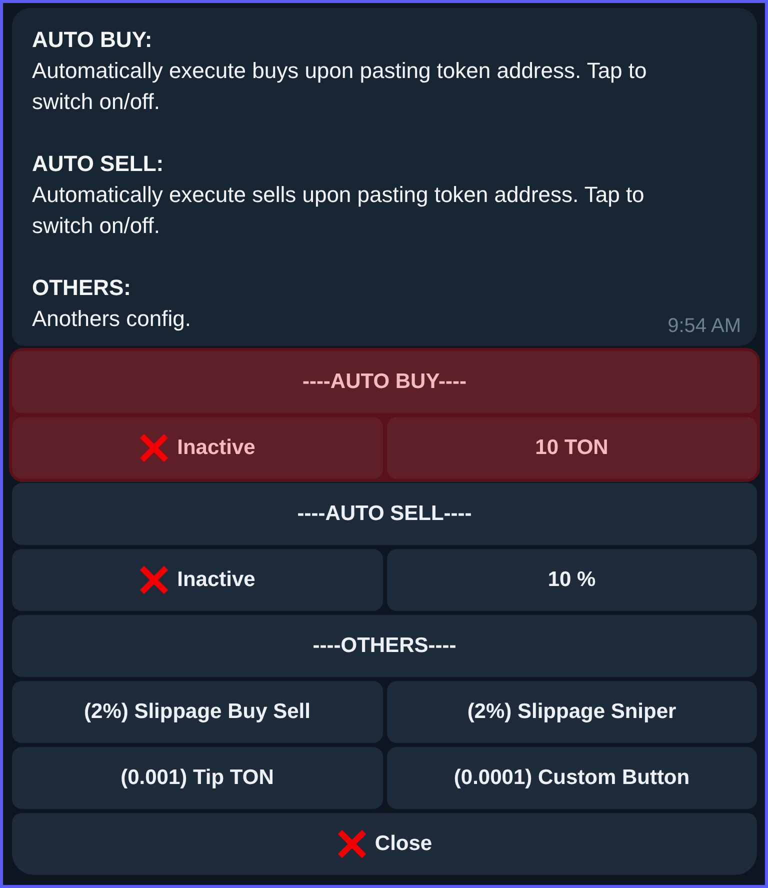 The width and height of the screenshot is (768, 888). Describe the element at coordinates (197, 712) in the screenshot. I see `keyboard-button: (2%) Slippage Buy Sell` at that location.